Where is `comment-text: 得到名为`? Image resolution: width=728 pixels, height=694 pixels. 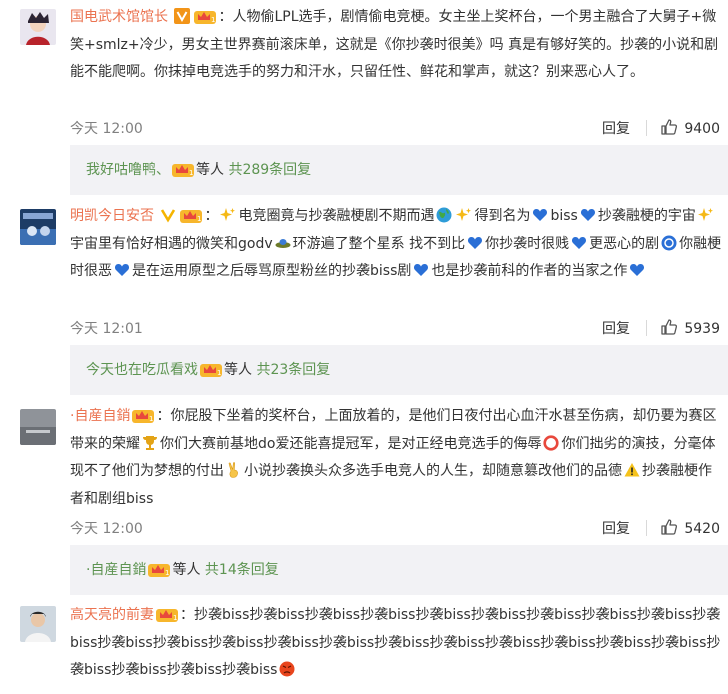
comment-text: 得到名为 is located at coordinates (502, 216).